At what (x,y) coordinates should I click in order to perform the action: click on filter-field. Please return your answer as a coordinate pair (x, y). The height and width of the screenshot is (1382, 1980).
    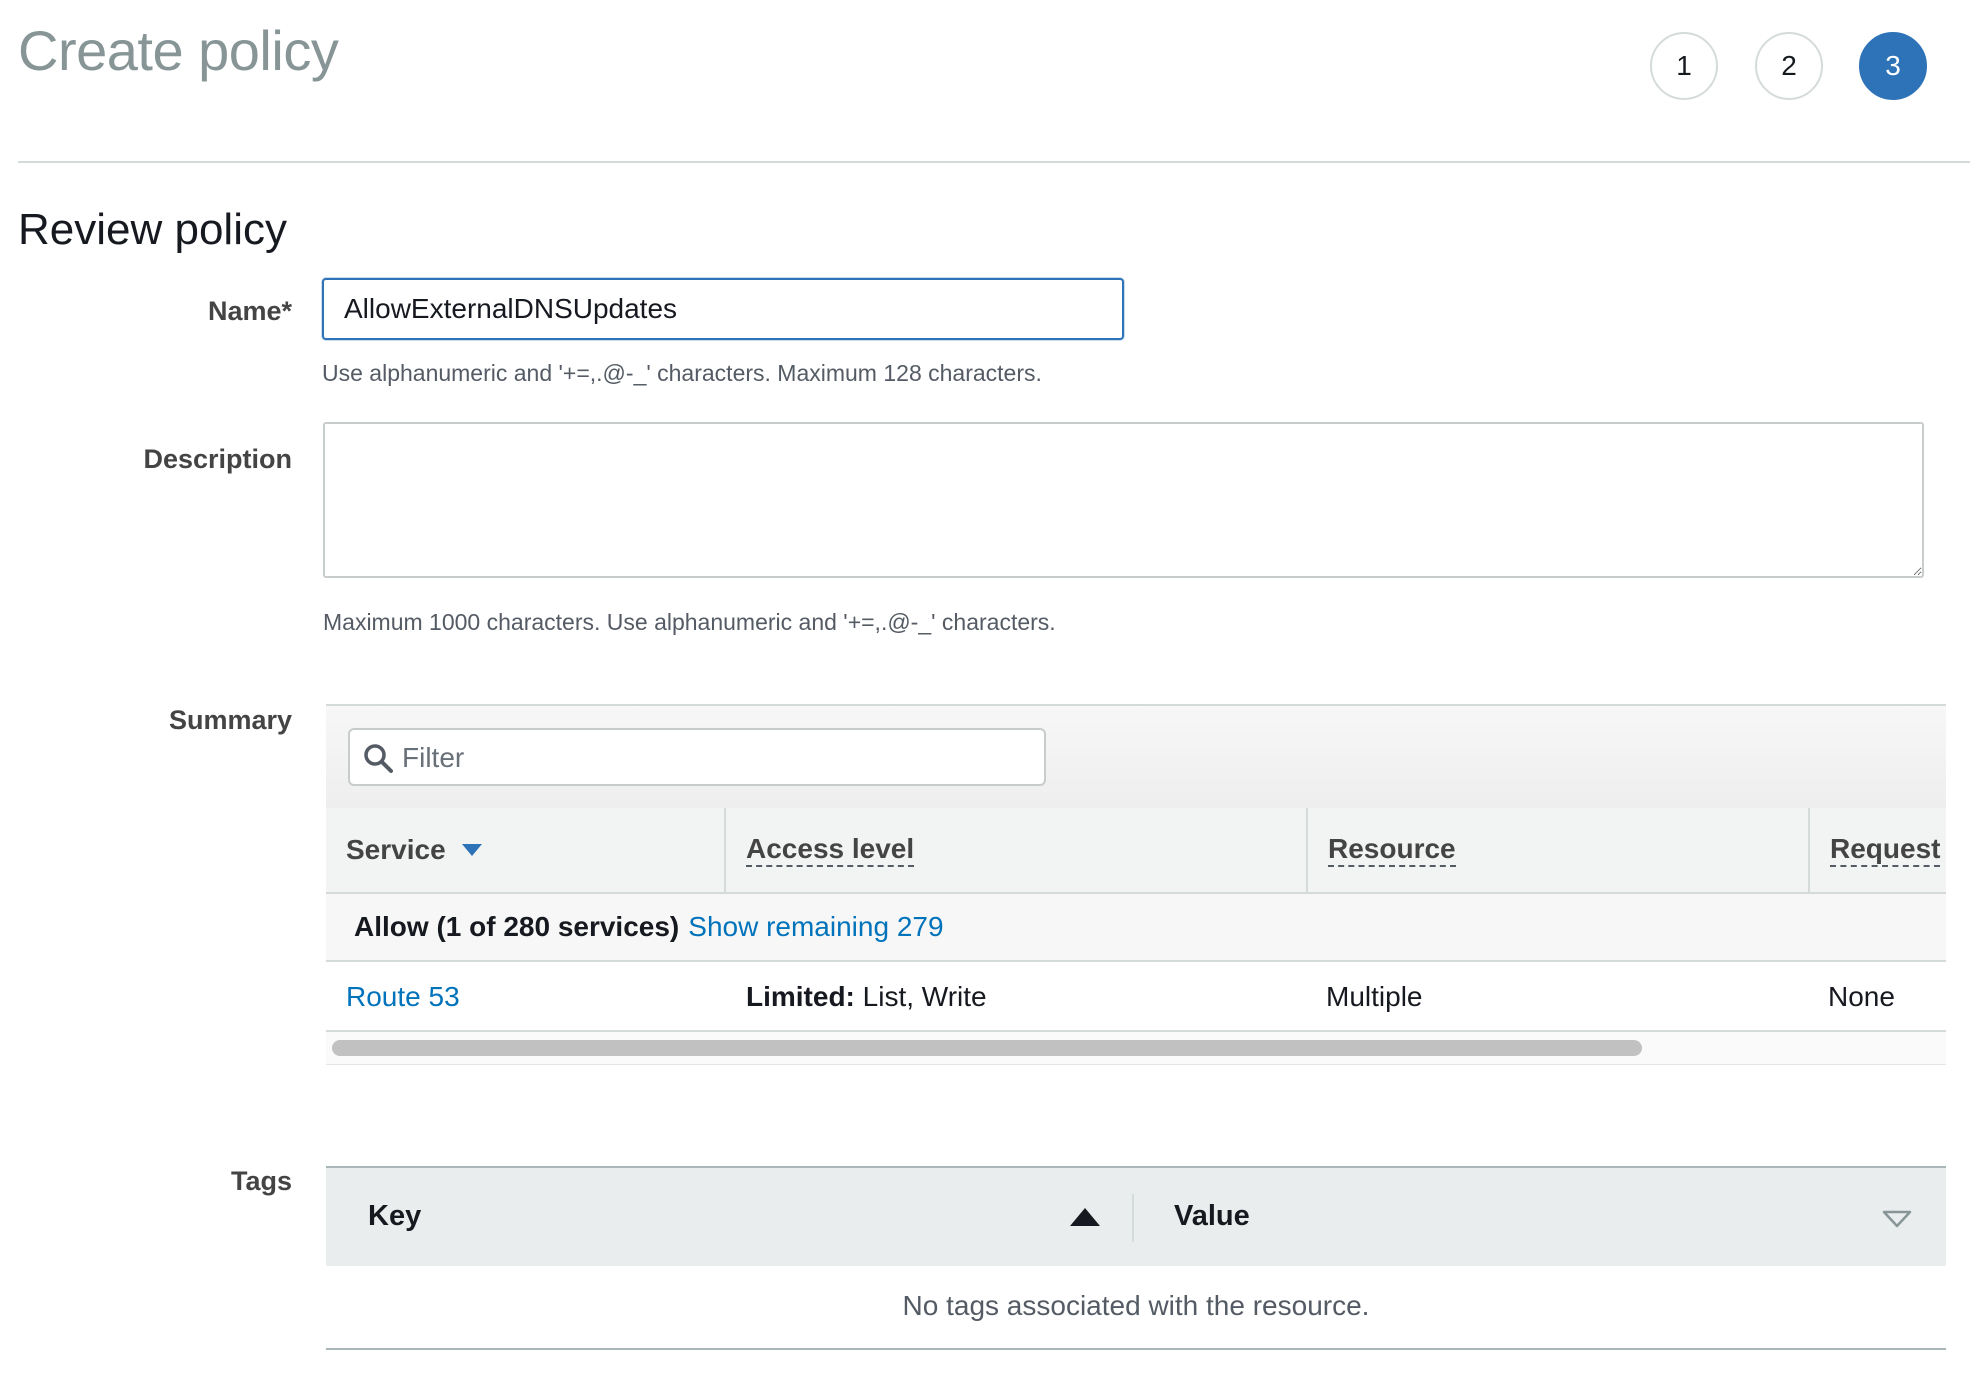
    Looking at the image, I should click on (697, 757).